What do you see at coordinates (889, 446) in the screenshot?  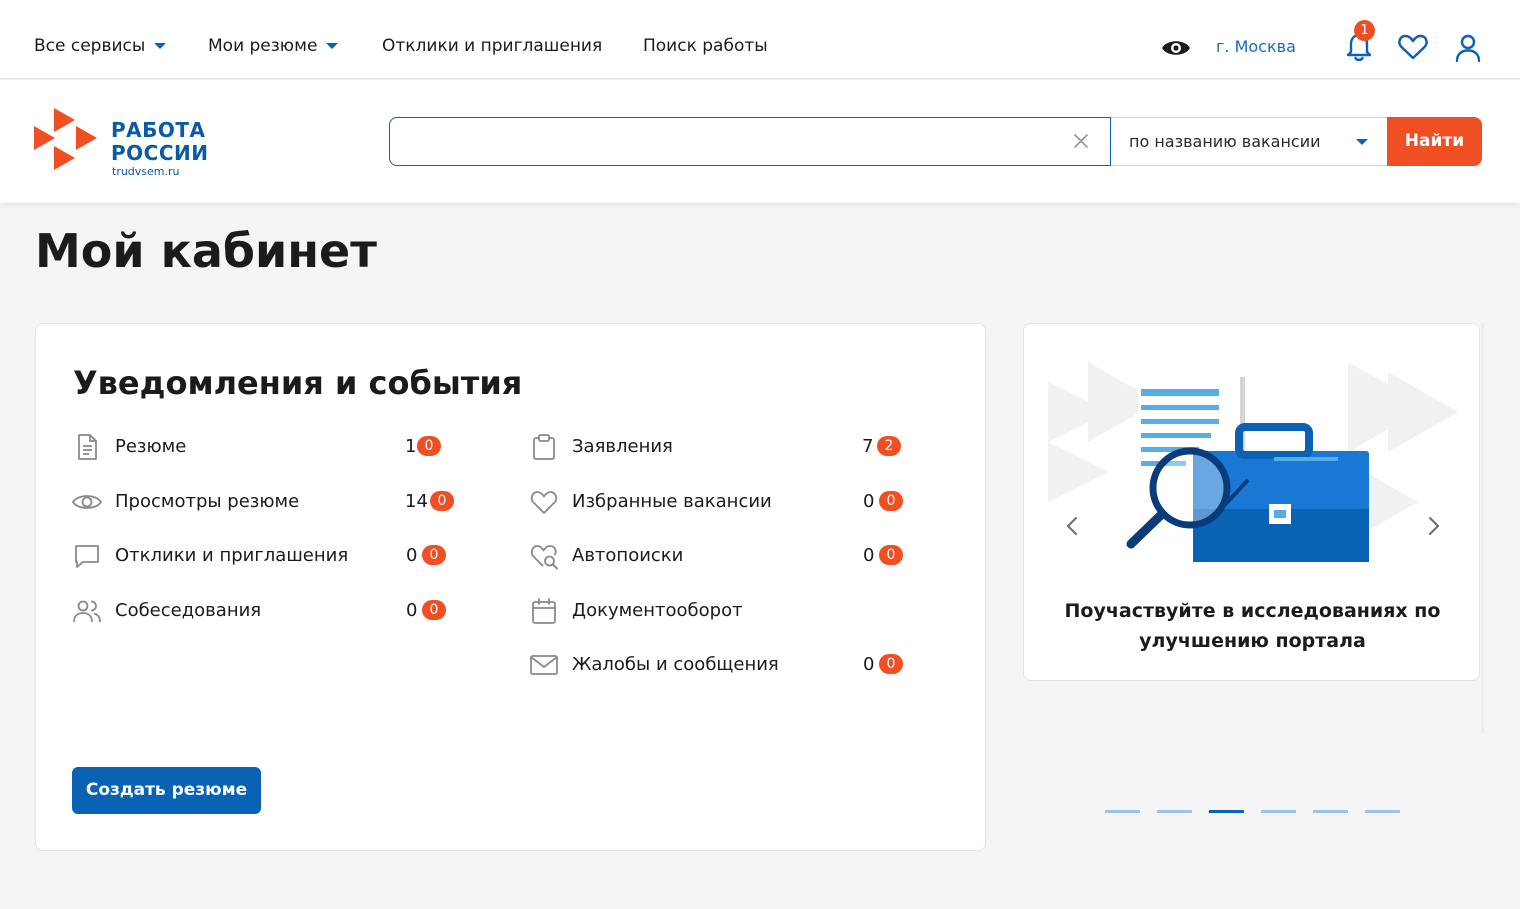 I see `notif-new-badge: 2` at bounding box center [889, 446].